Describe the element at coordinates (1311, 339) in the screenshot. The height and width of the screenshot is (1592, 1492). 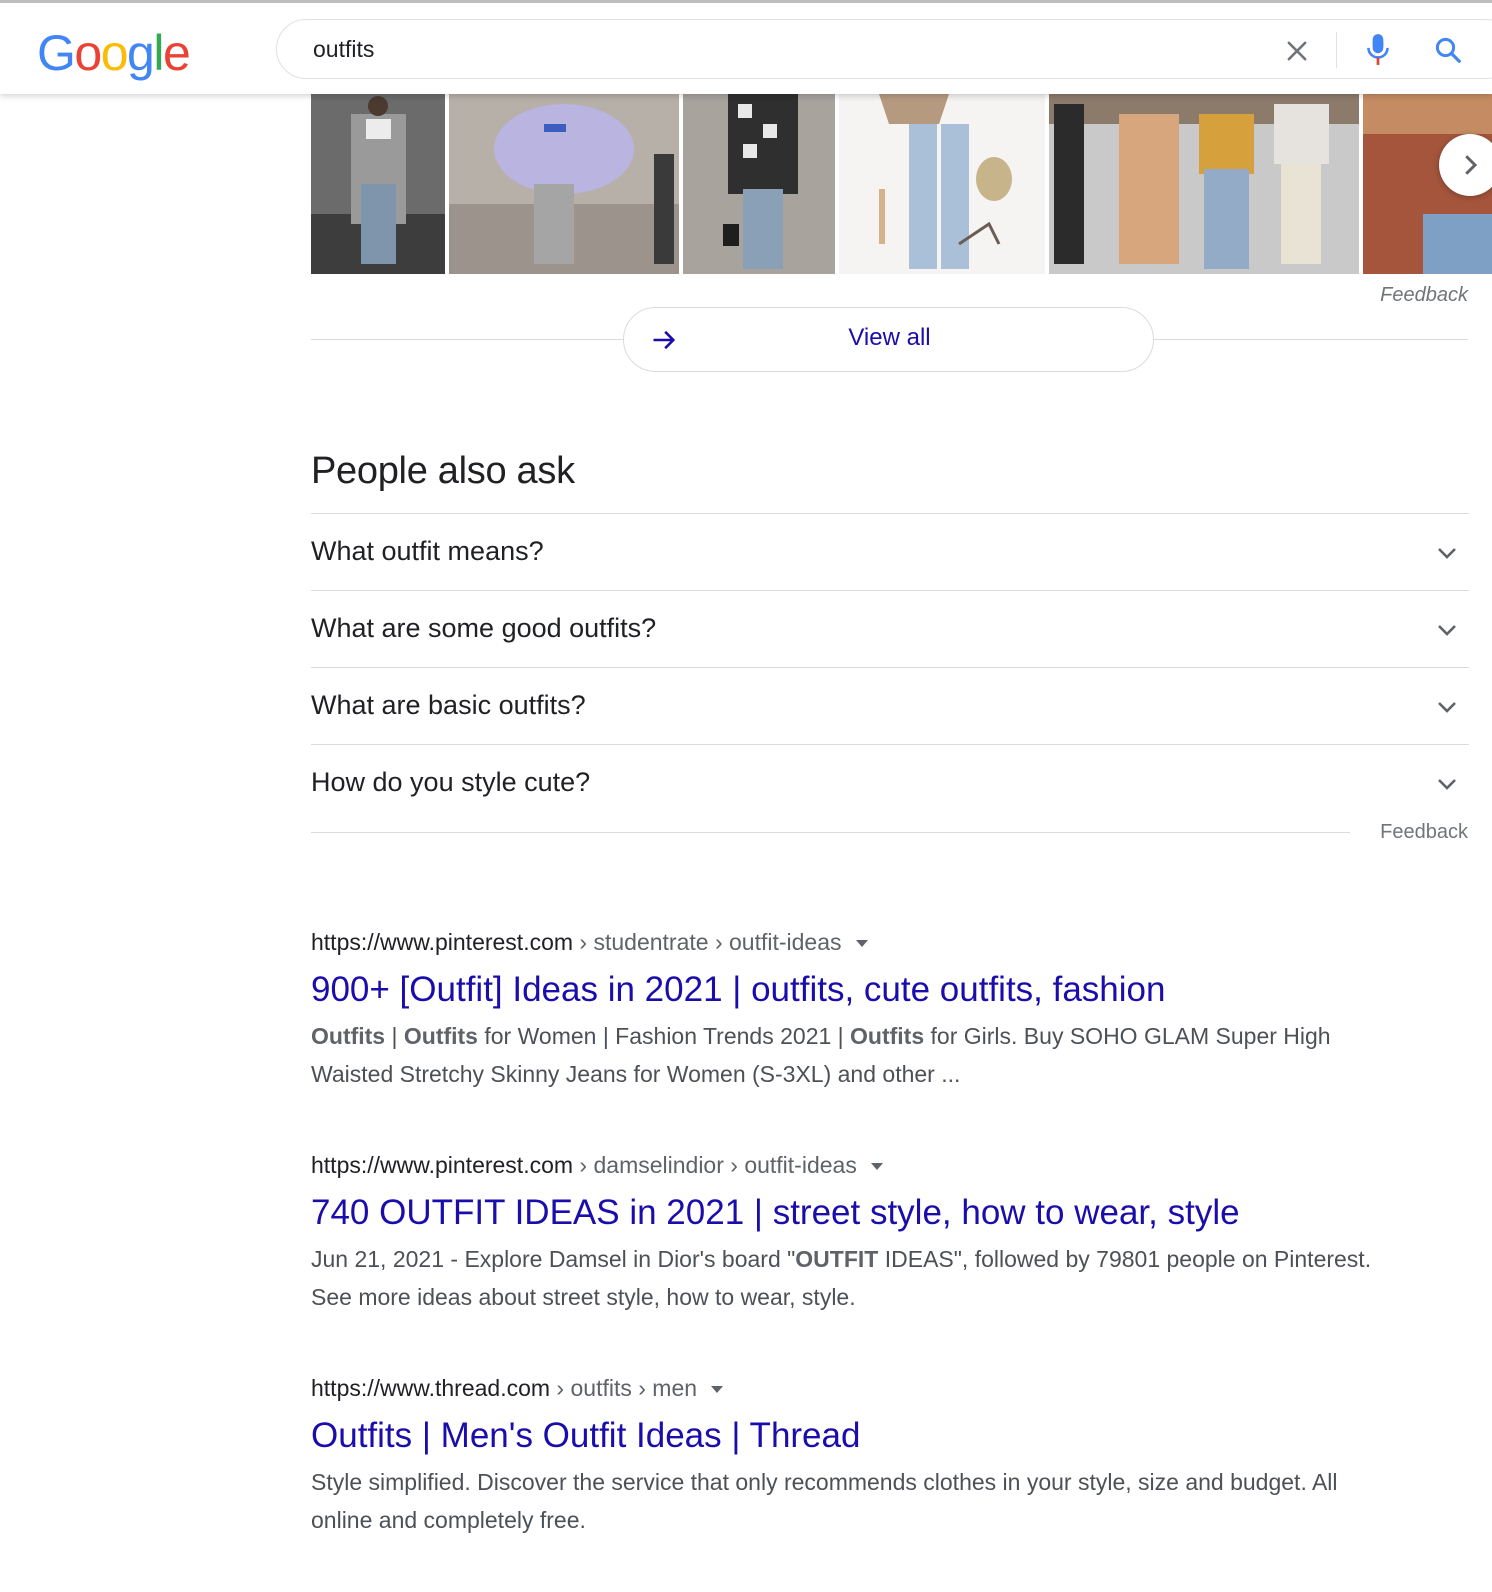
I see `view-all-divider-right` at that location.